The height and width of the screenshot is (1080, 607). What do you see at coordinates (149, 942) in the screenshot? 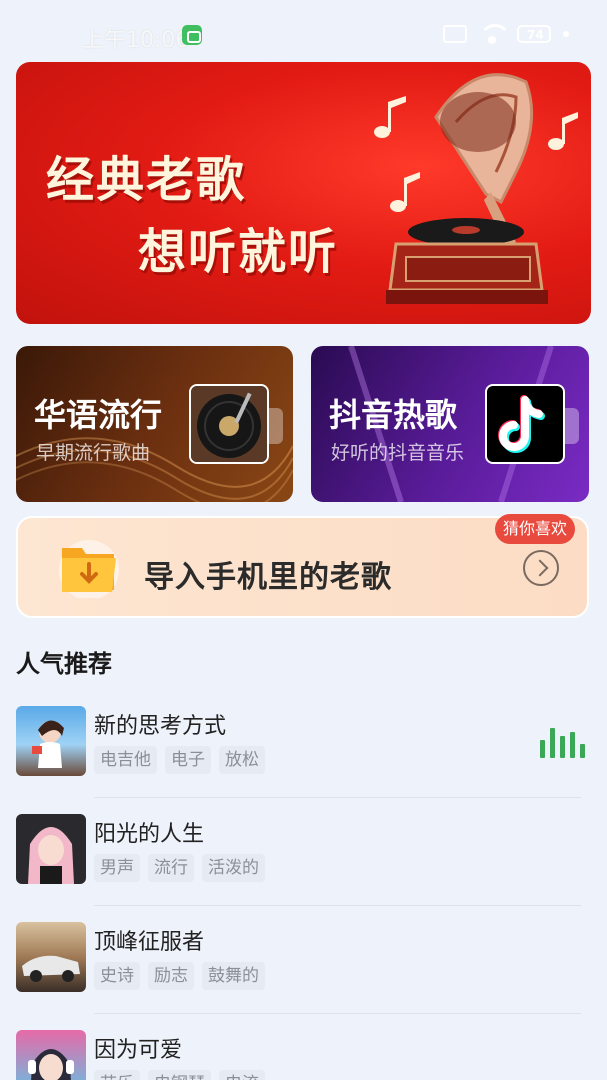
I see `song-title: 顶峰征服者` at bounding box center [149, 942].